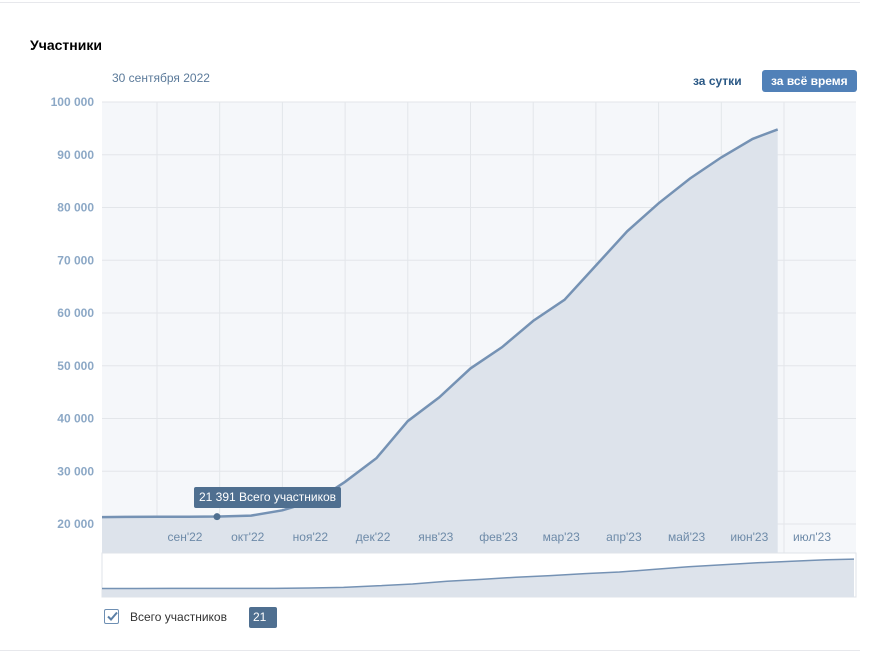 The image size is (872, 656). What do you see at coordinates (75, 524) in the screenshot?
I see `y-tick-label: 20 000` at bounding box center [75, 524].